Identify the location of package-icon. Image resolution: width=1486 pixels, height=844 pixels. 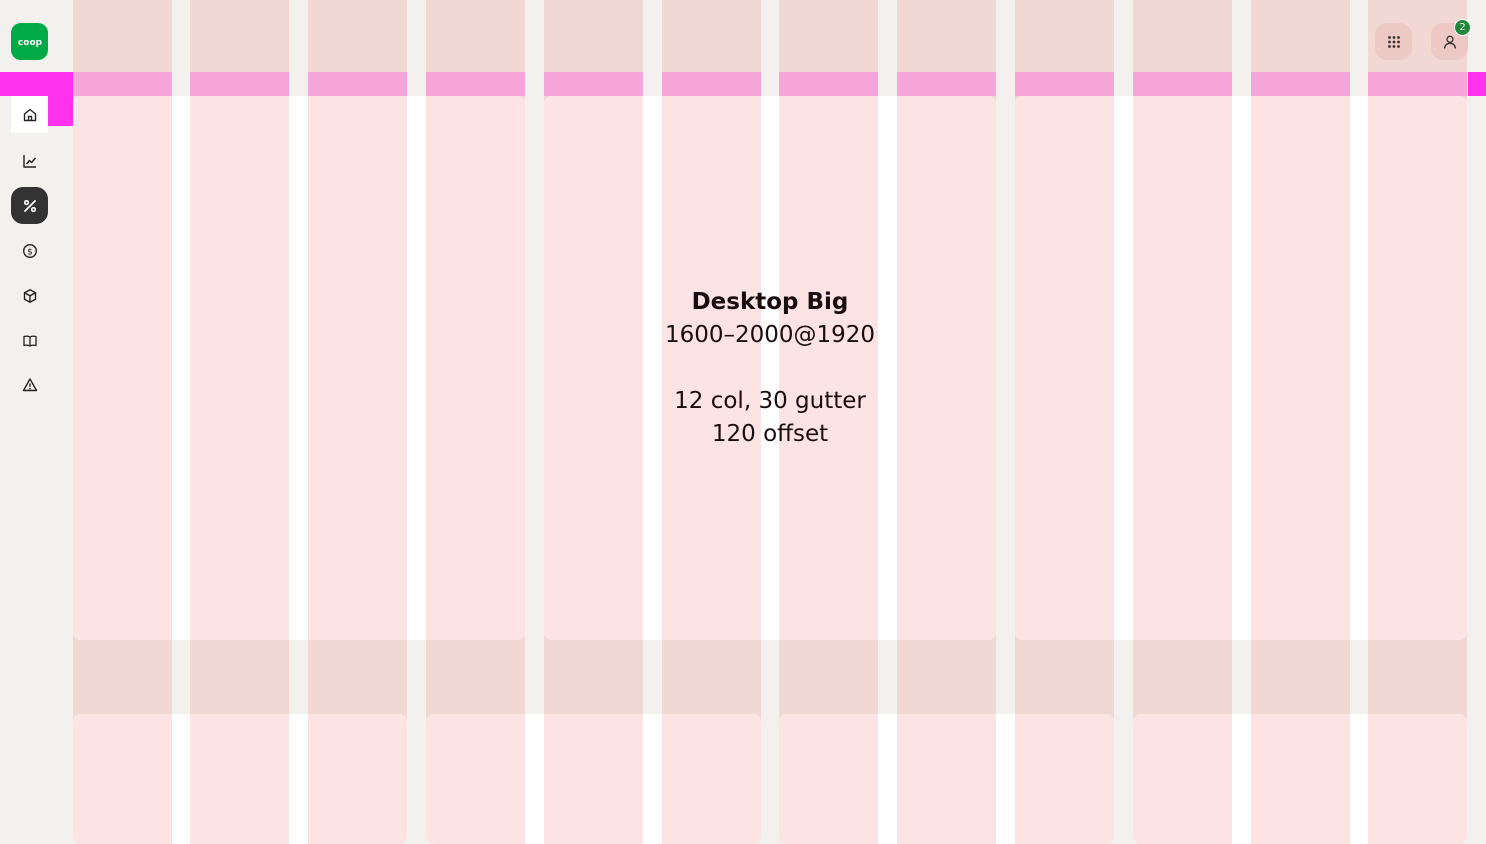
(29, 295).